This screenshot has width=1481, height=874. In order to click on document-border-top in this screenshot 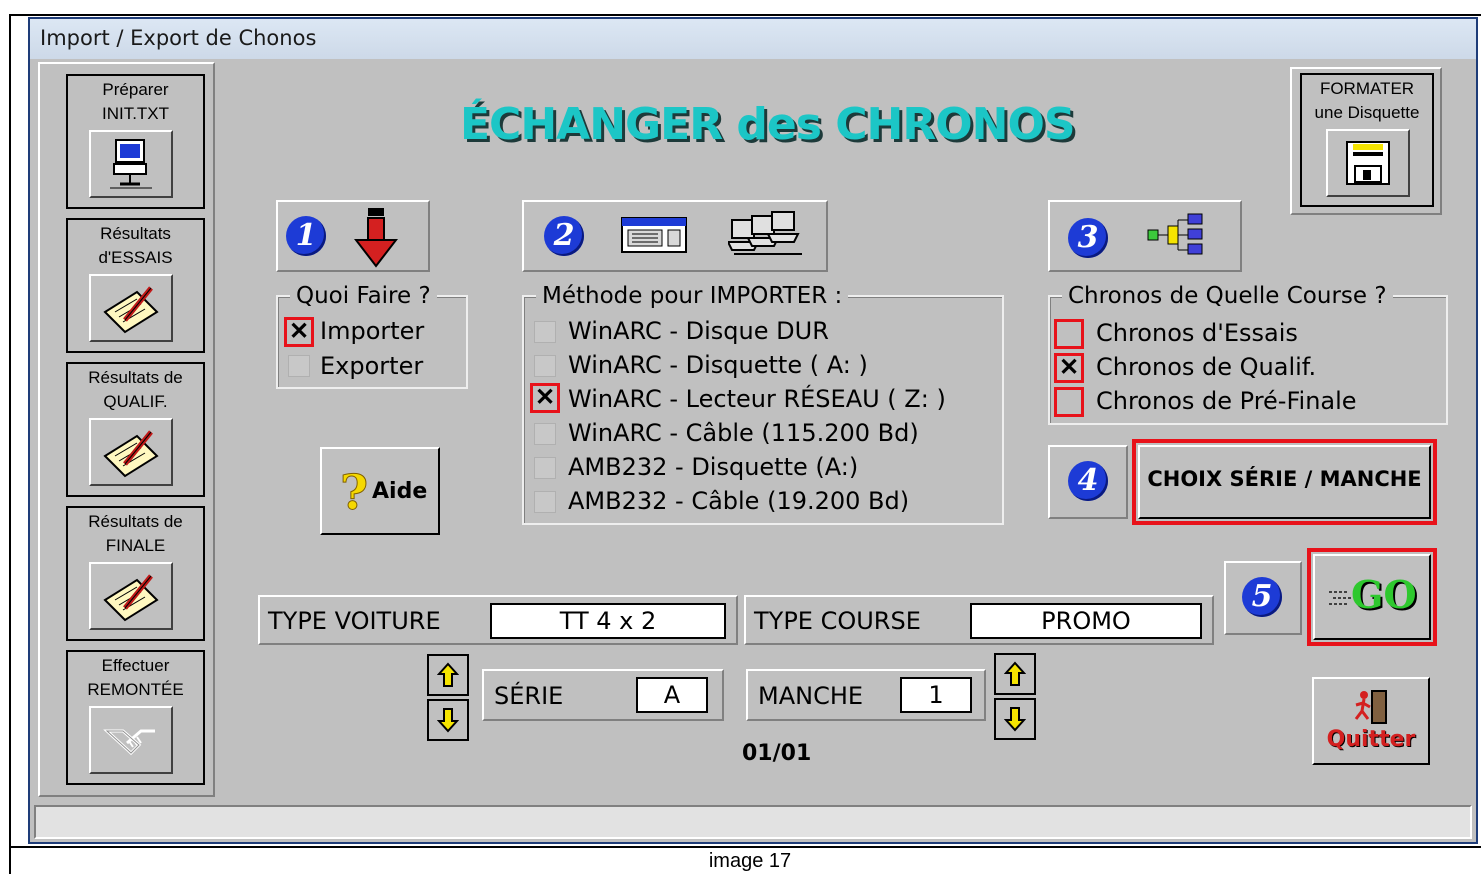, I will do `click(745, 15)`.